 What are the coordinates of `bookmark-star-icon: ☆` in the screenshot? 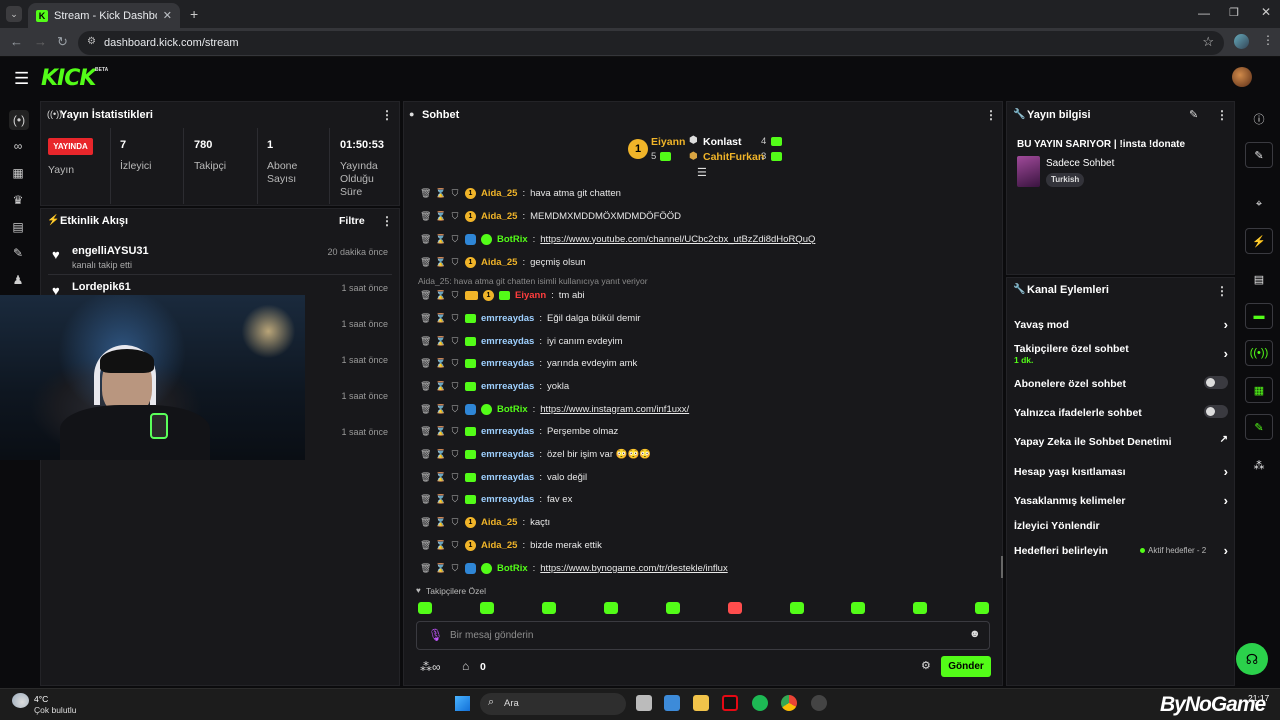 It's located at (1208, 42).